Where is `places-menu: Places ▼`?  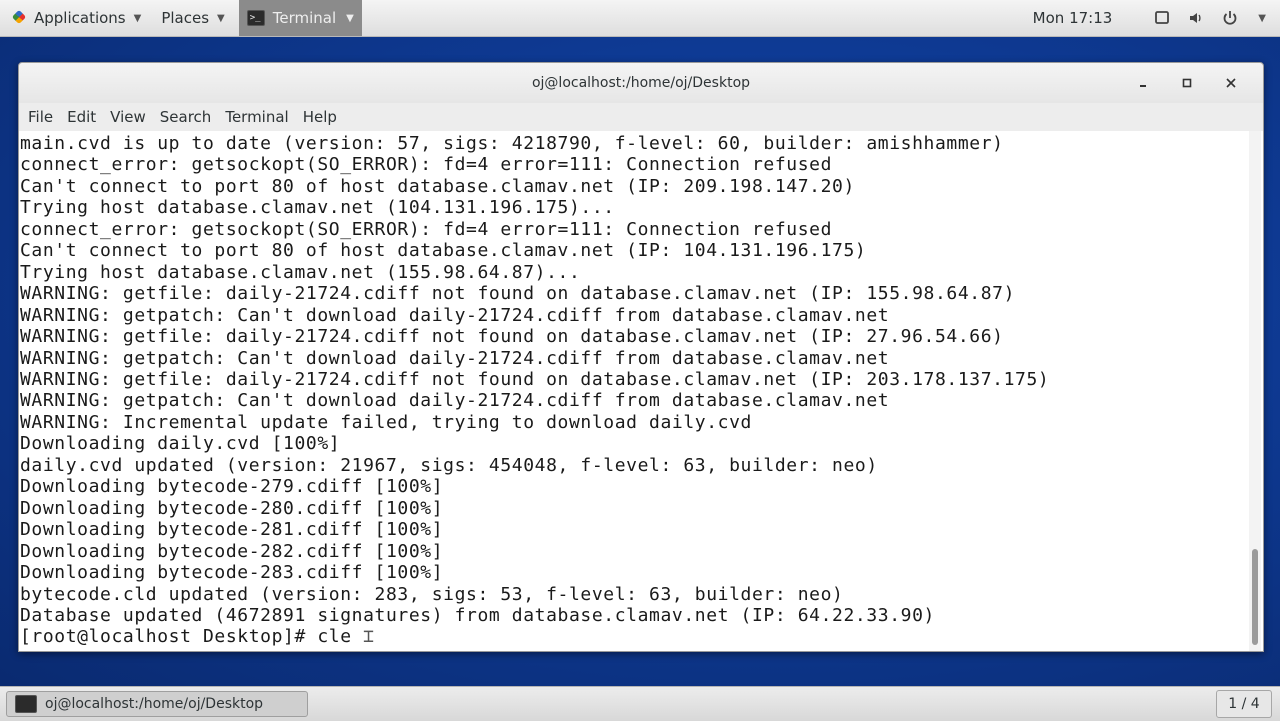 places-menu: Places ▼ is located at coordinates (192, 18).